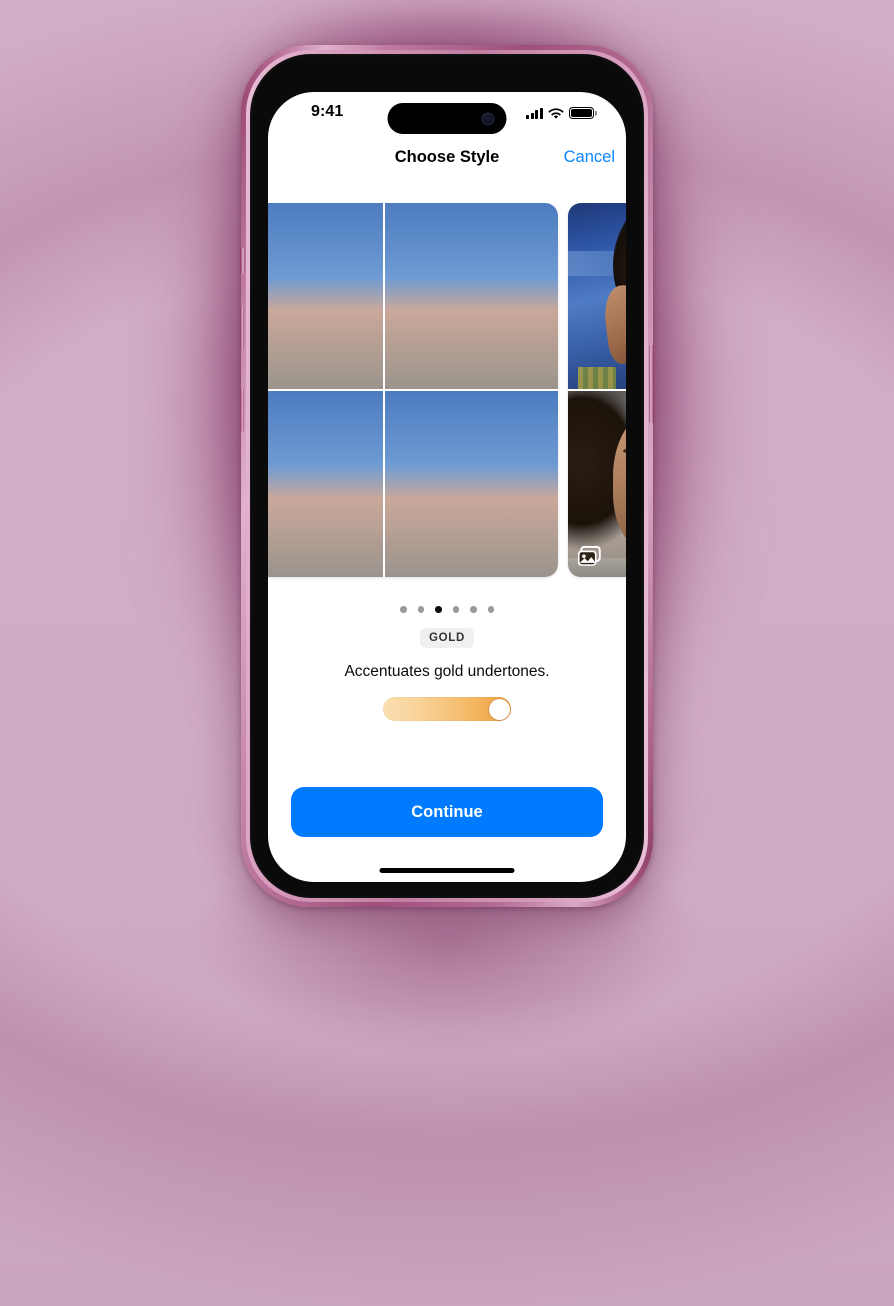  Describe the element at coordinates (413, 390) in the screenshot. I see `style-card-previous` at that location.